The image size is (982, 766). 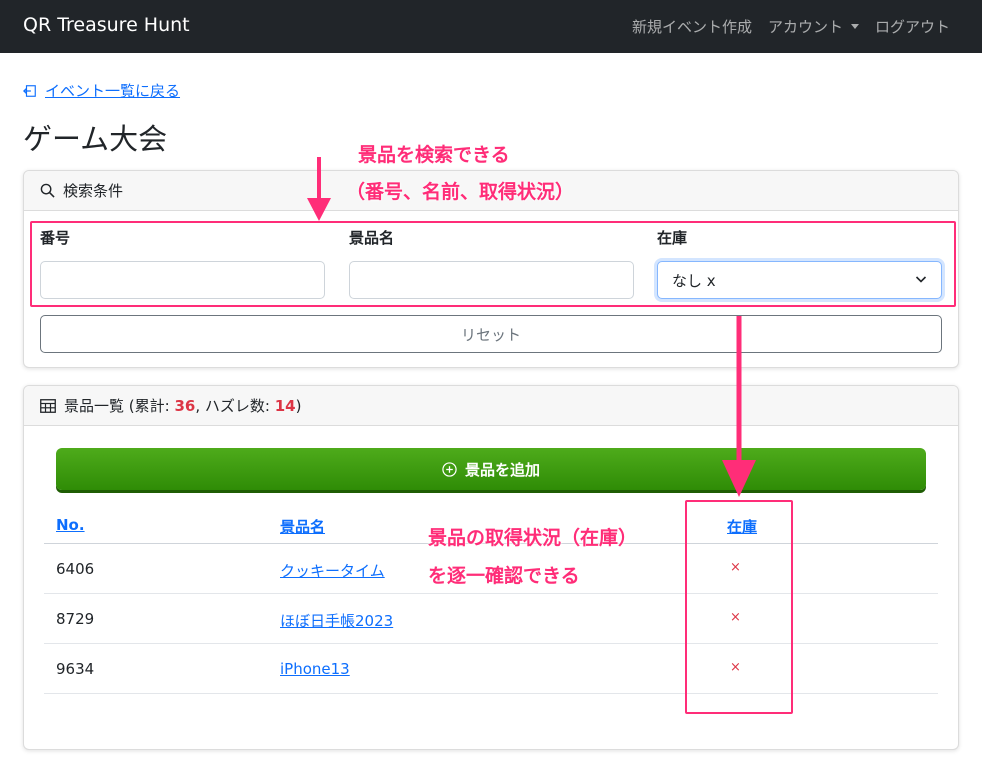 What do you see at coordinates (434, 155) in the screenshot?
I see `search-annotation-line1: 景品を検索できる` at bounding box center [434, 155].